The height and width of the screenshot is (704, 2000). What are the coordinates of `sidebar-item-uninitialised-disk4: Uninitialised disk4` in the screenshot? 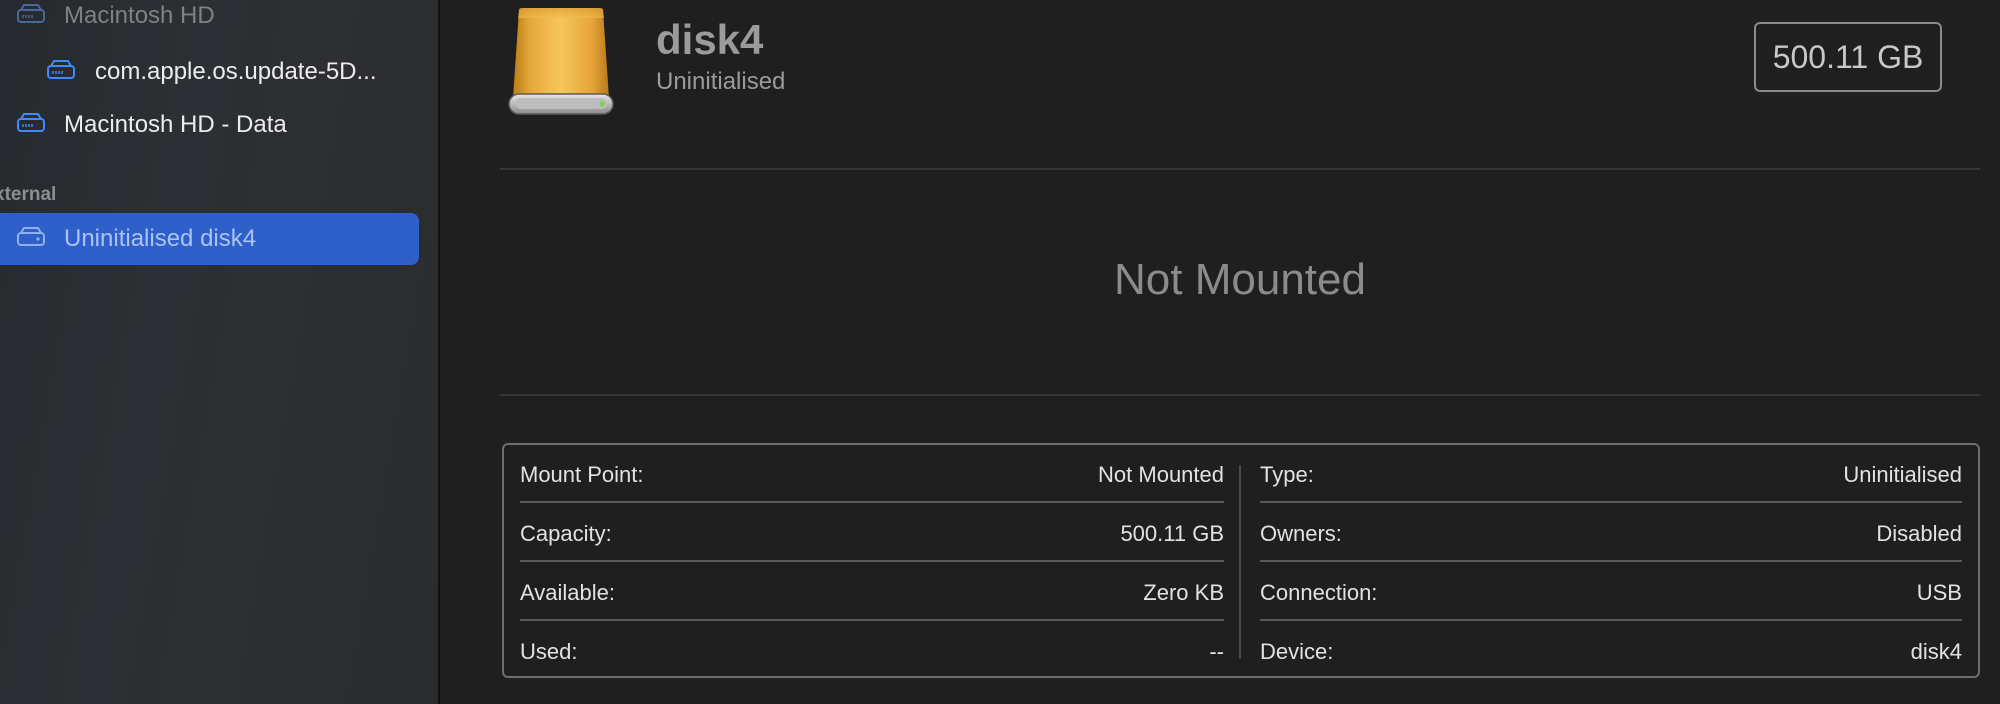 It's located at (209, 239).